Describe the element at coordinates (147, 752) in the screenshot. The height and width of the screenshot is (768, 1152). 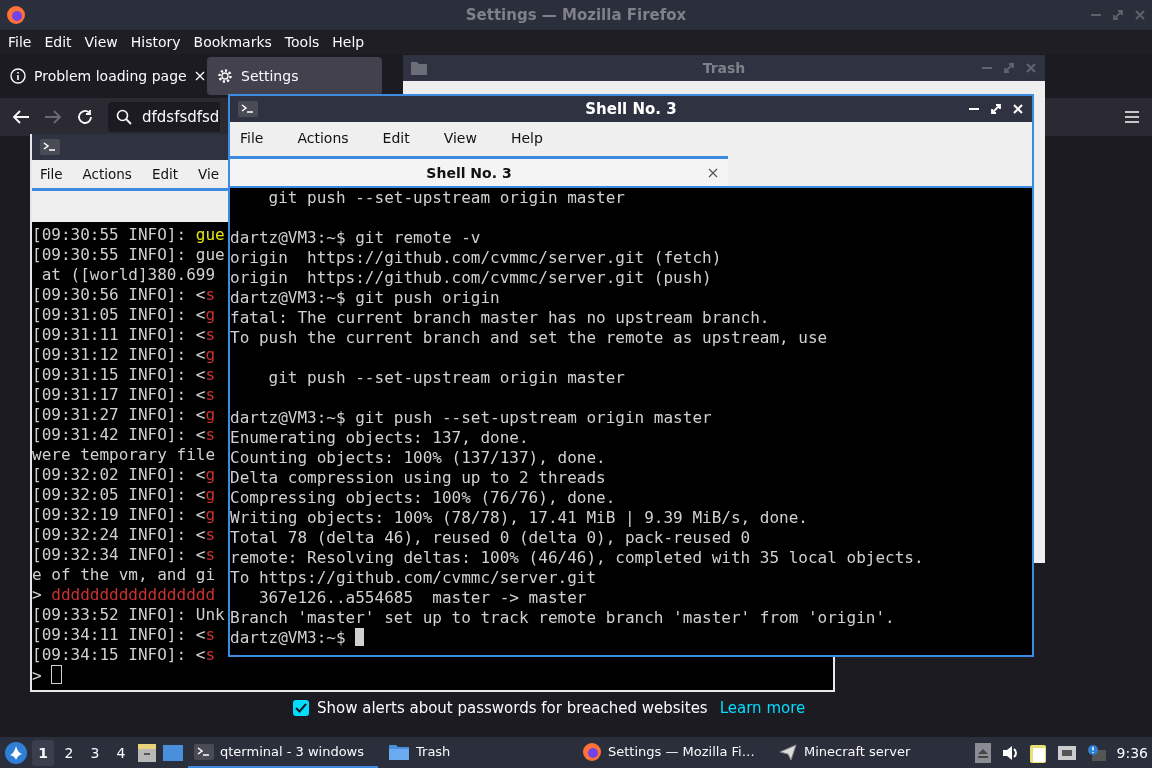
I see `file-cabinet-icon` at that location.